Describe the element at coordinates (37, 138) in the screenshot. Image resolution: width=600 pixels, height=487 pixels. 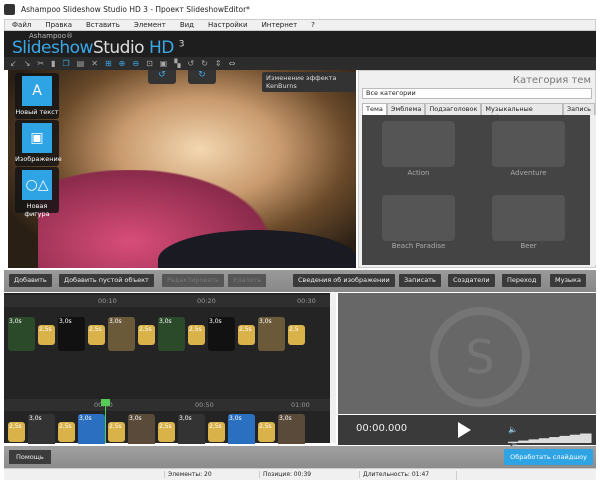
I see `image-icon: ▣` at that location.